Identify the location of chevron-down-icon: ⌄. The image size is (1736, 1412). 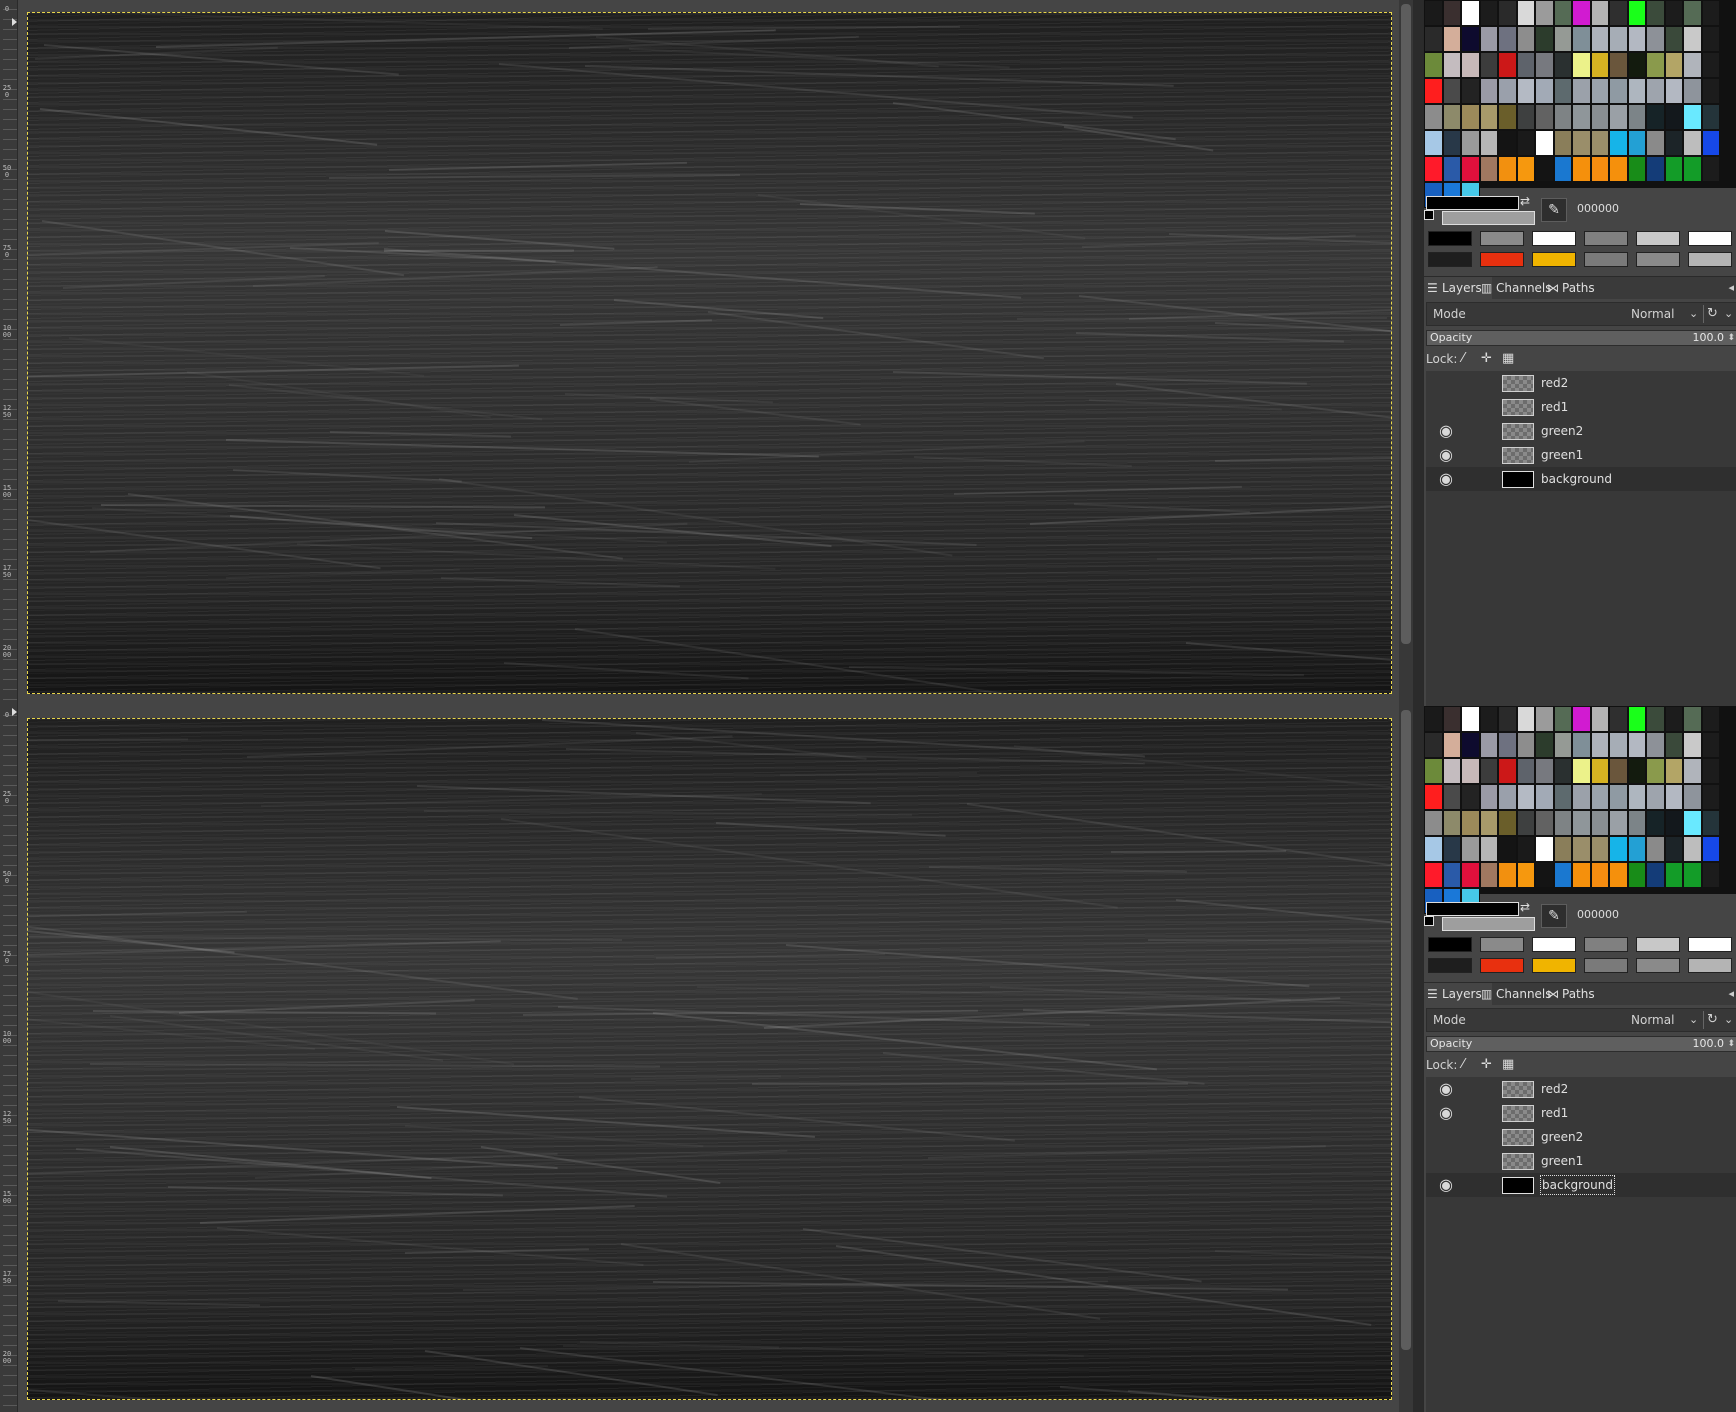
(1728, 314).